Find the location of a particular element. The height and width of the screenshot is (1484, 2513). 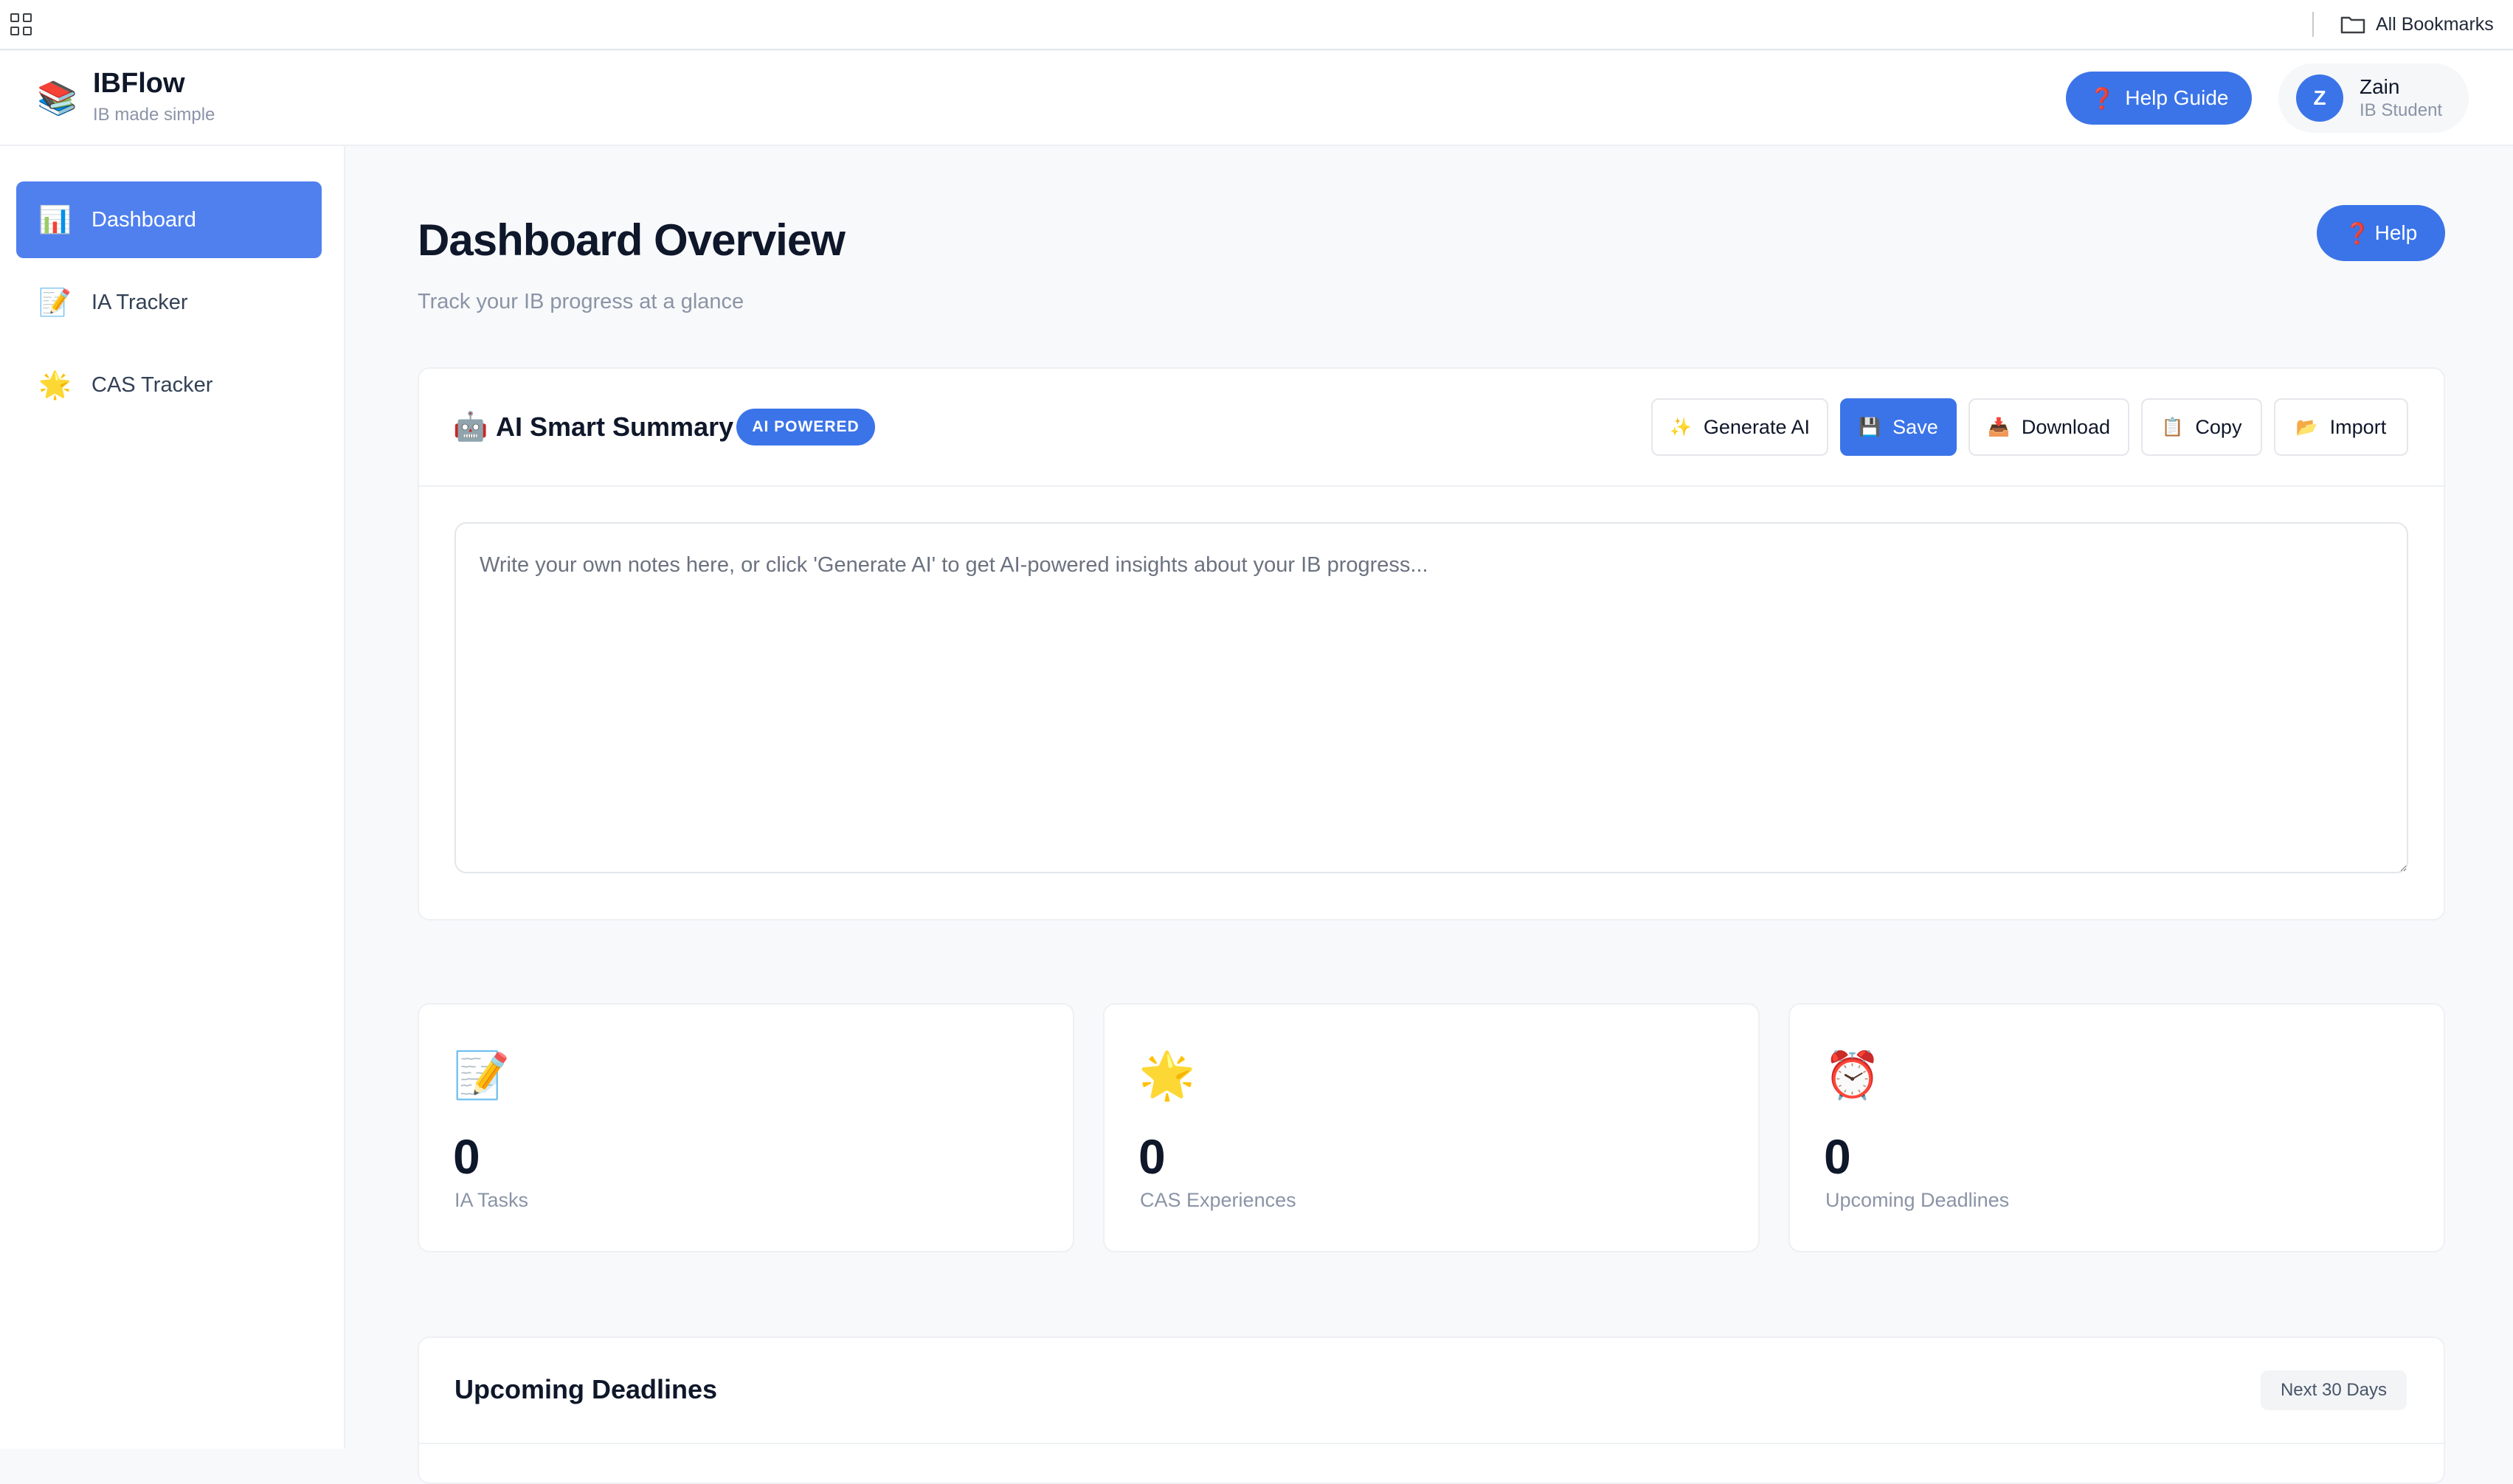

help-button: ❓ Help is located at coordinates (2381, 233).